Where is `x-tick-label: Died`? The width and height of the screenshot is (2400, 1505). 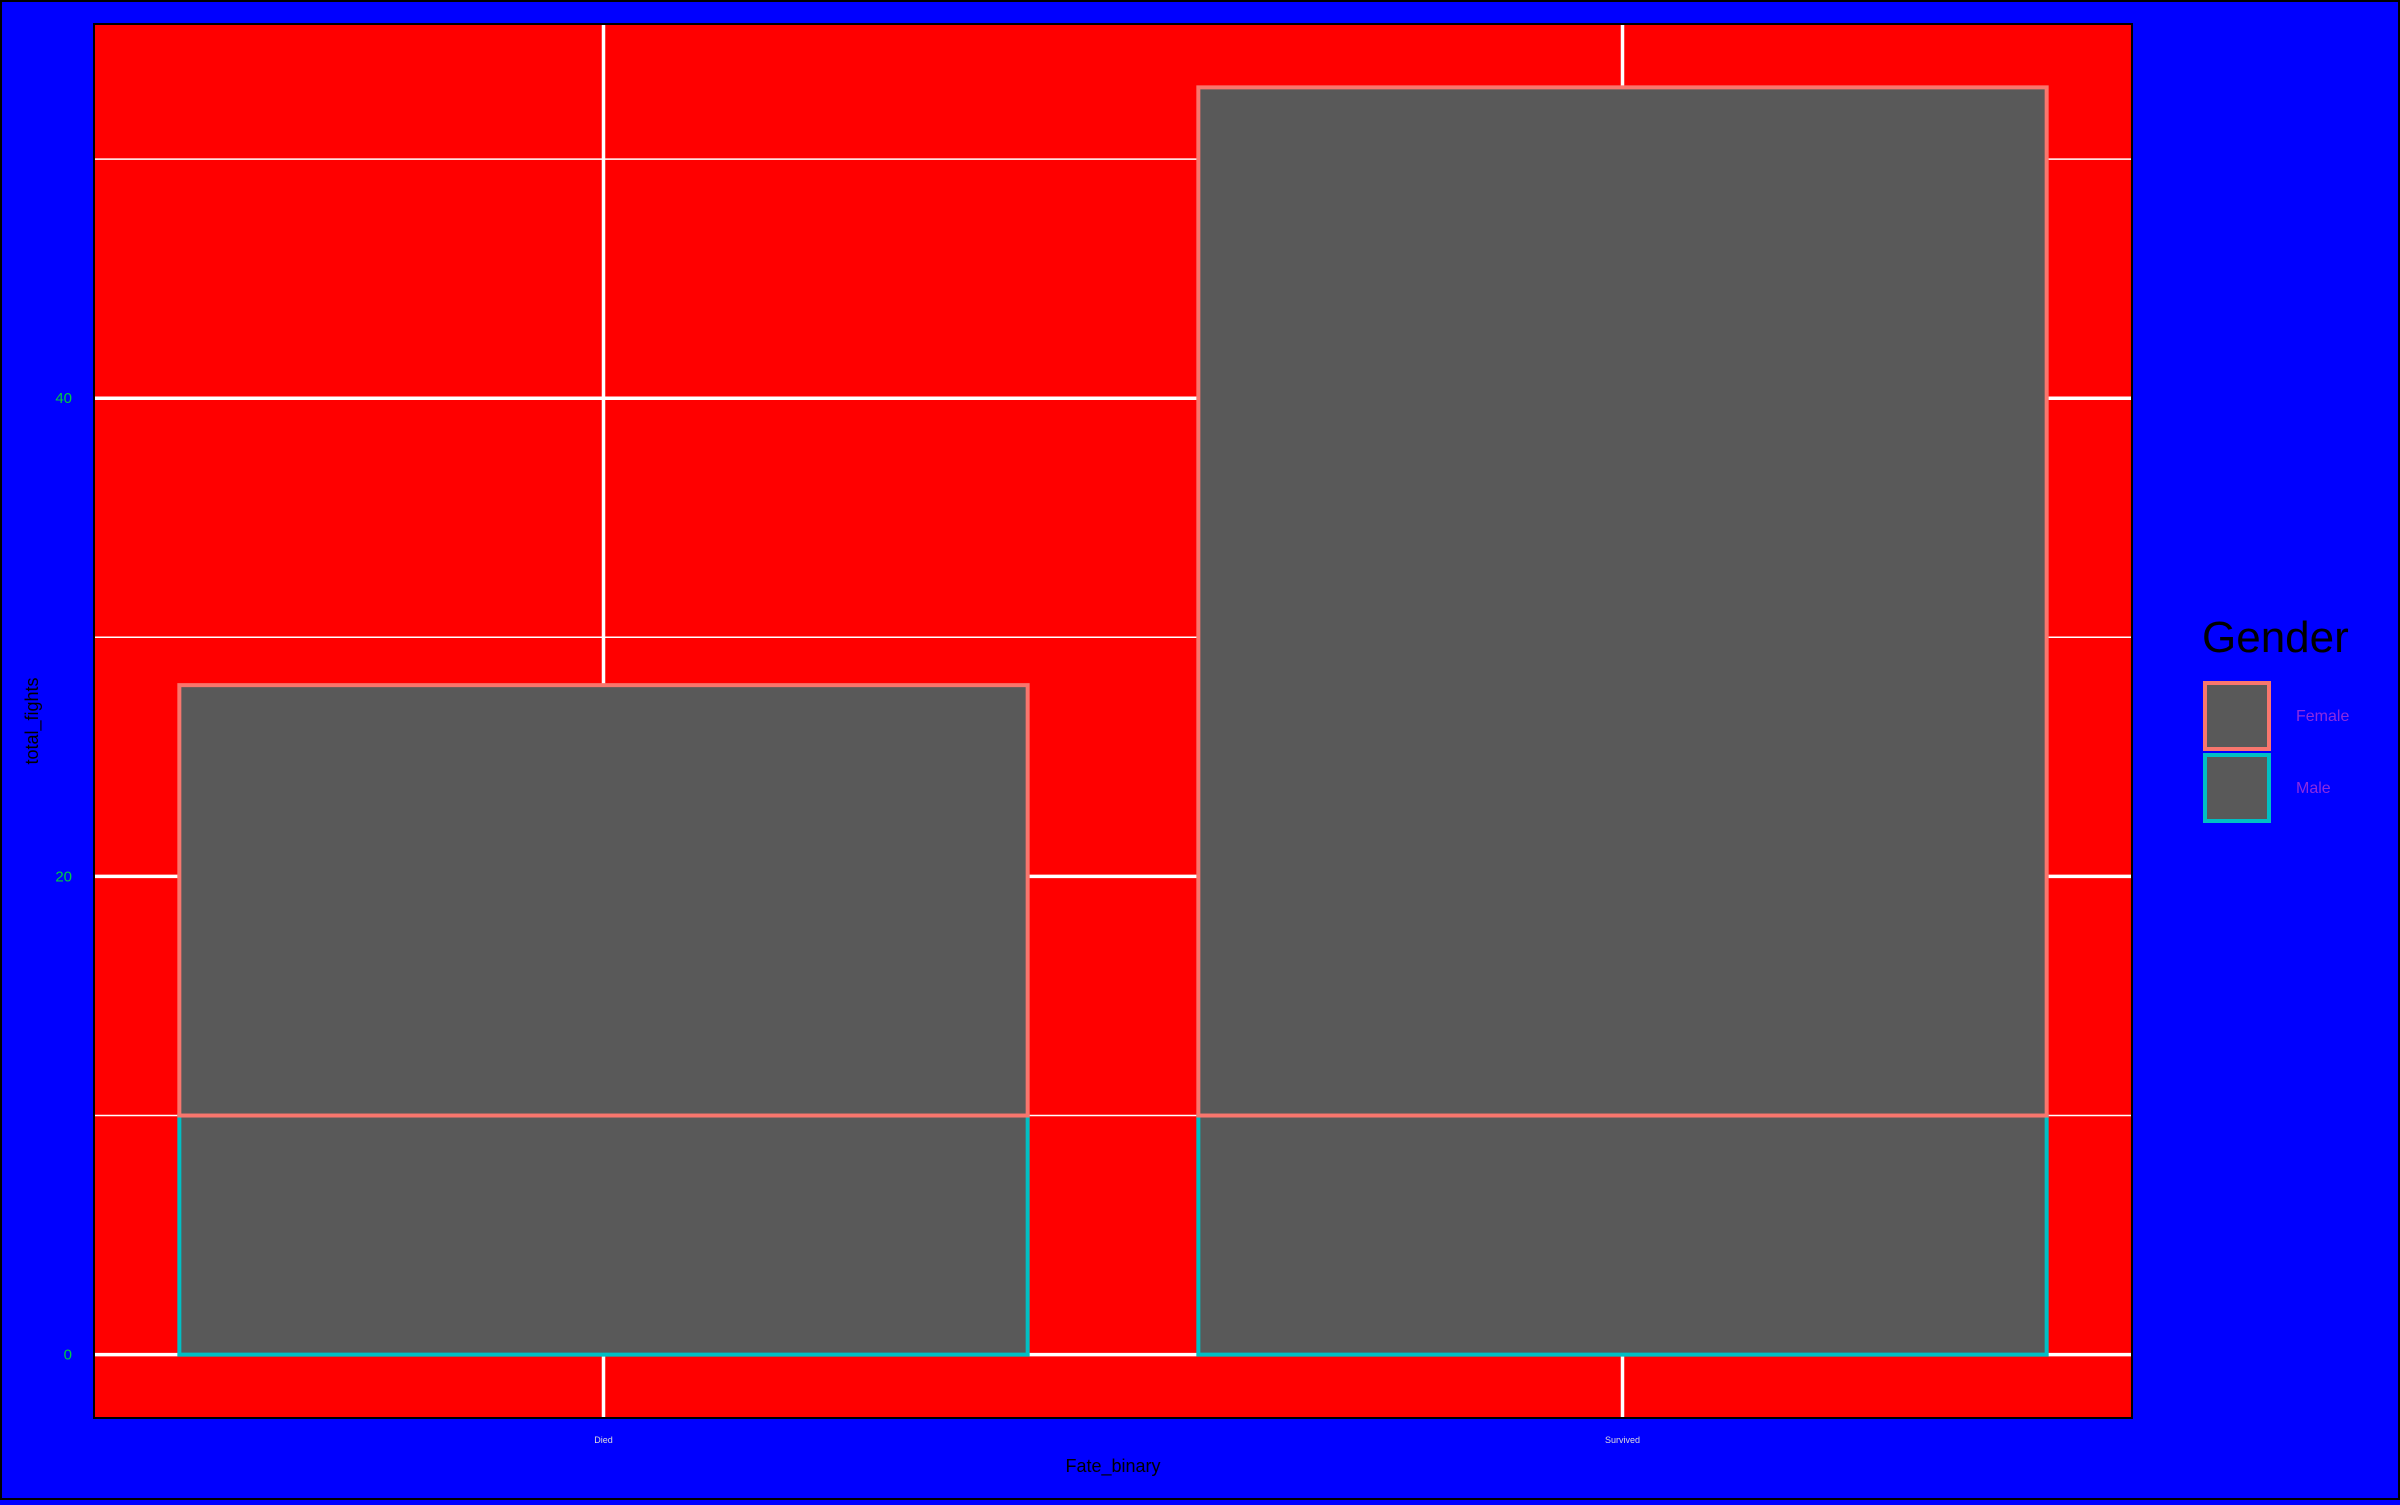 x-tick-label: Died is located at coordinates (603, 1440).